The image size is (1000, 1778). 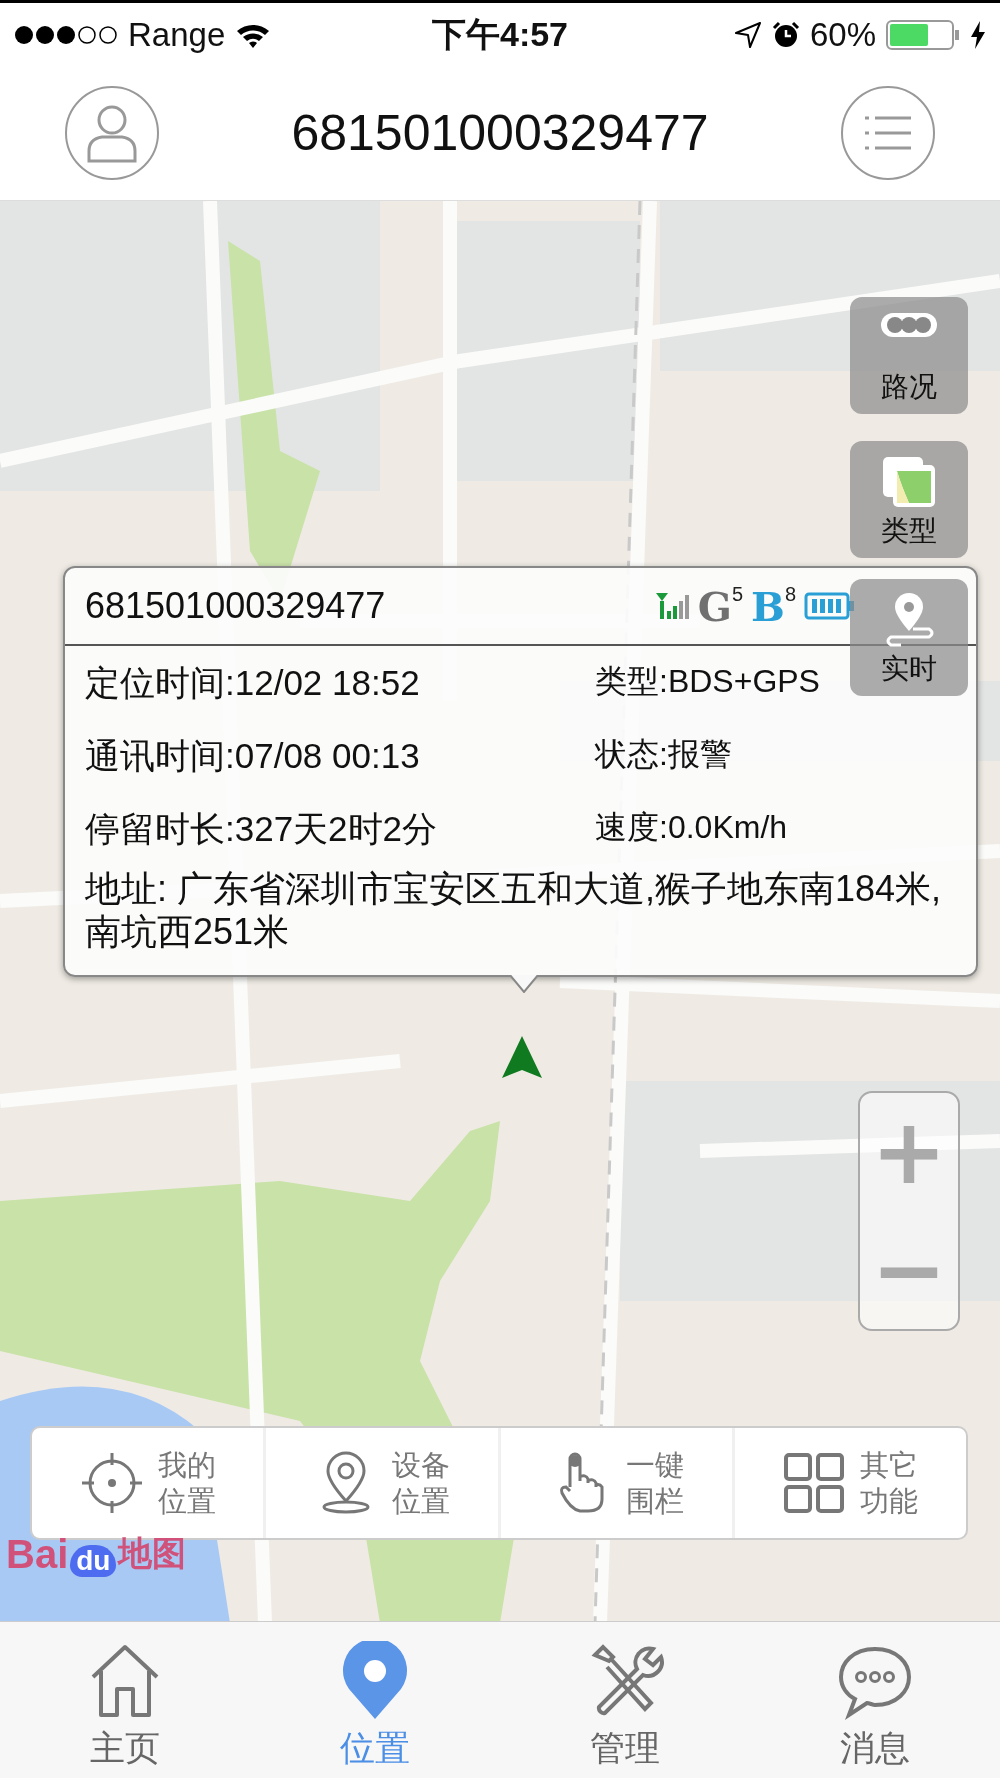 What do you see at coordinates (842, 34) in the screenshot?
I see `battery-percent: 60%` at bounding box center [842, 34].